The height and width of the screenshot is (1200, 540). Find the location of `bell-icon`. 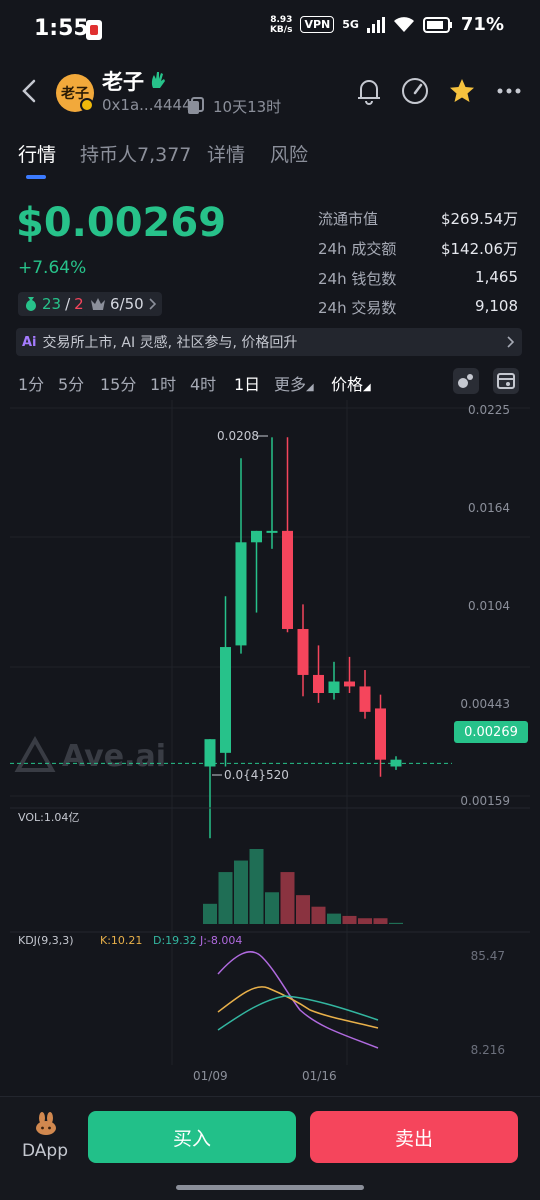

bell-icon is located at coordinates (369, 91).